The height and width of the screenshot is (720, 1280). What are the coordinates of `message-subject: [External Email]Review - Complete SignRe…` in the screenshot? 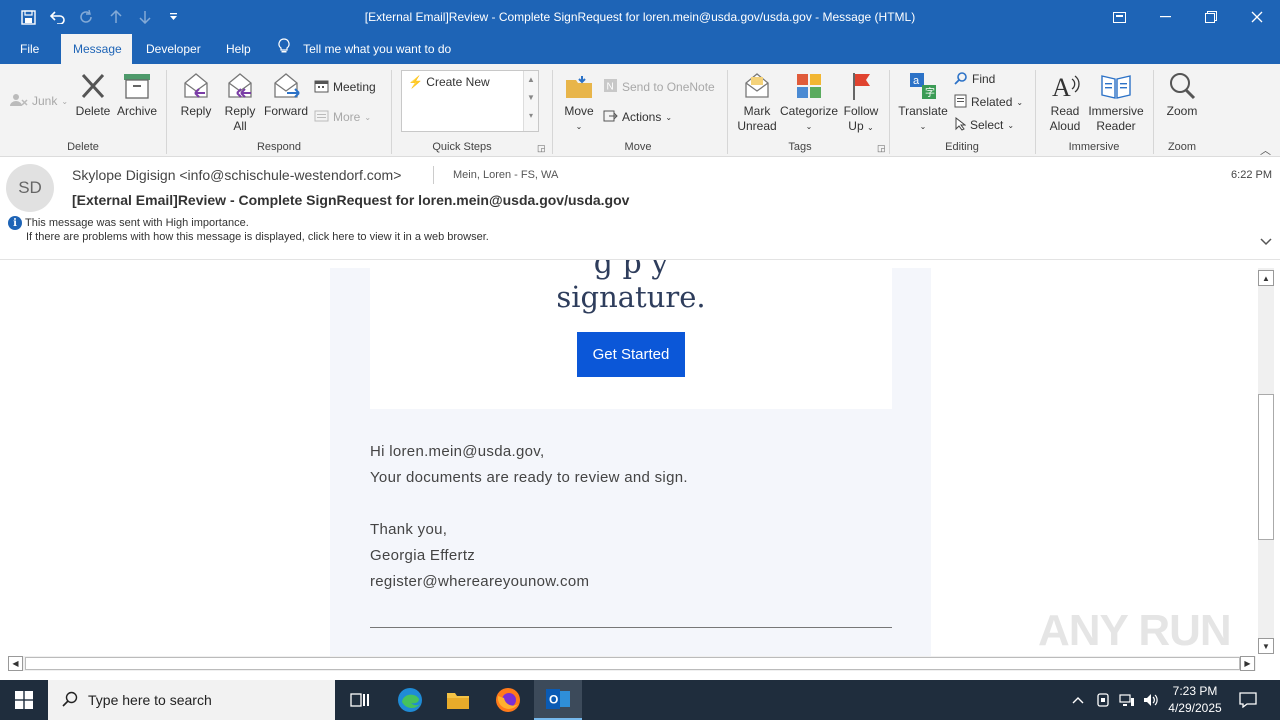 It's located at (351, 200).